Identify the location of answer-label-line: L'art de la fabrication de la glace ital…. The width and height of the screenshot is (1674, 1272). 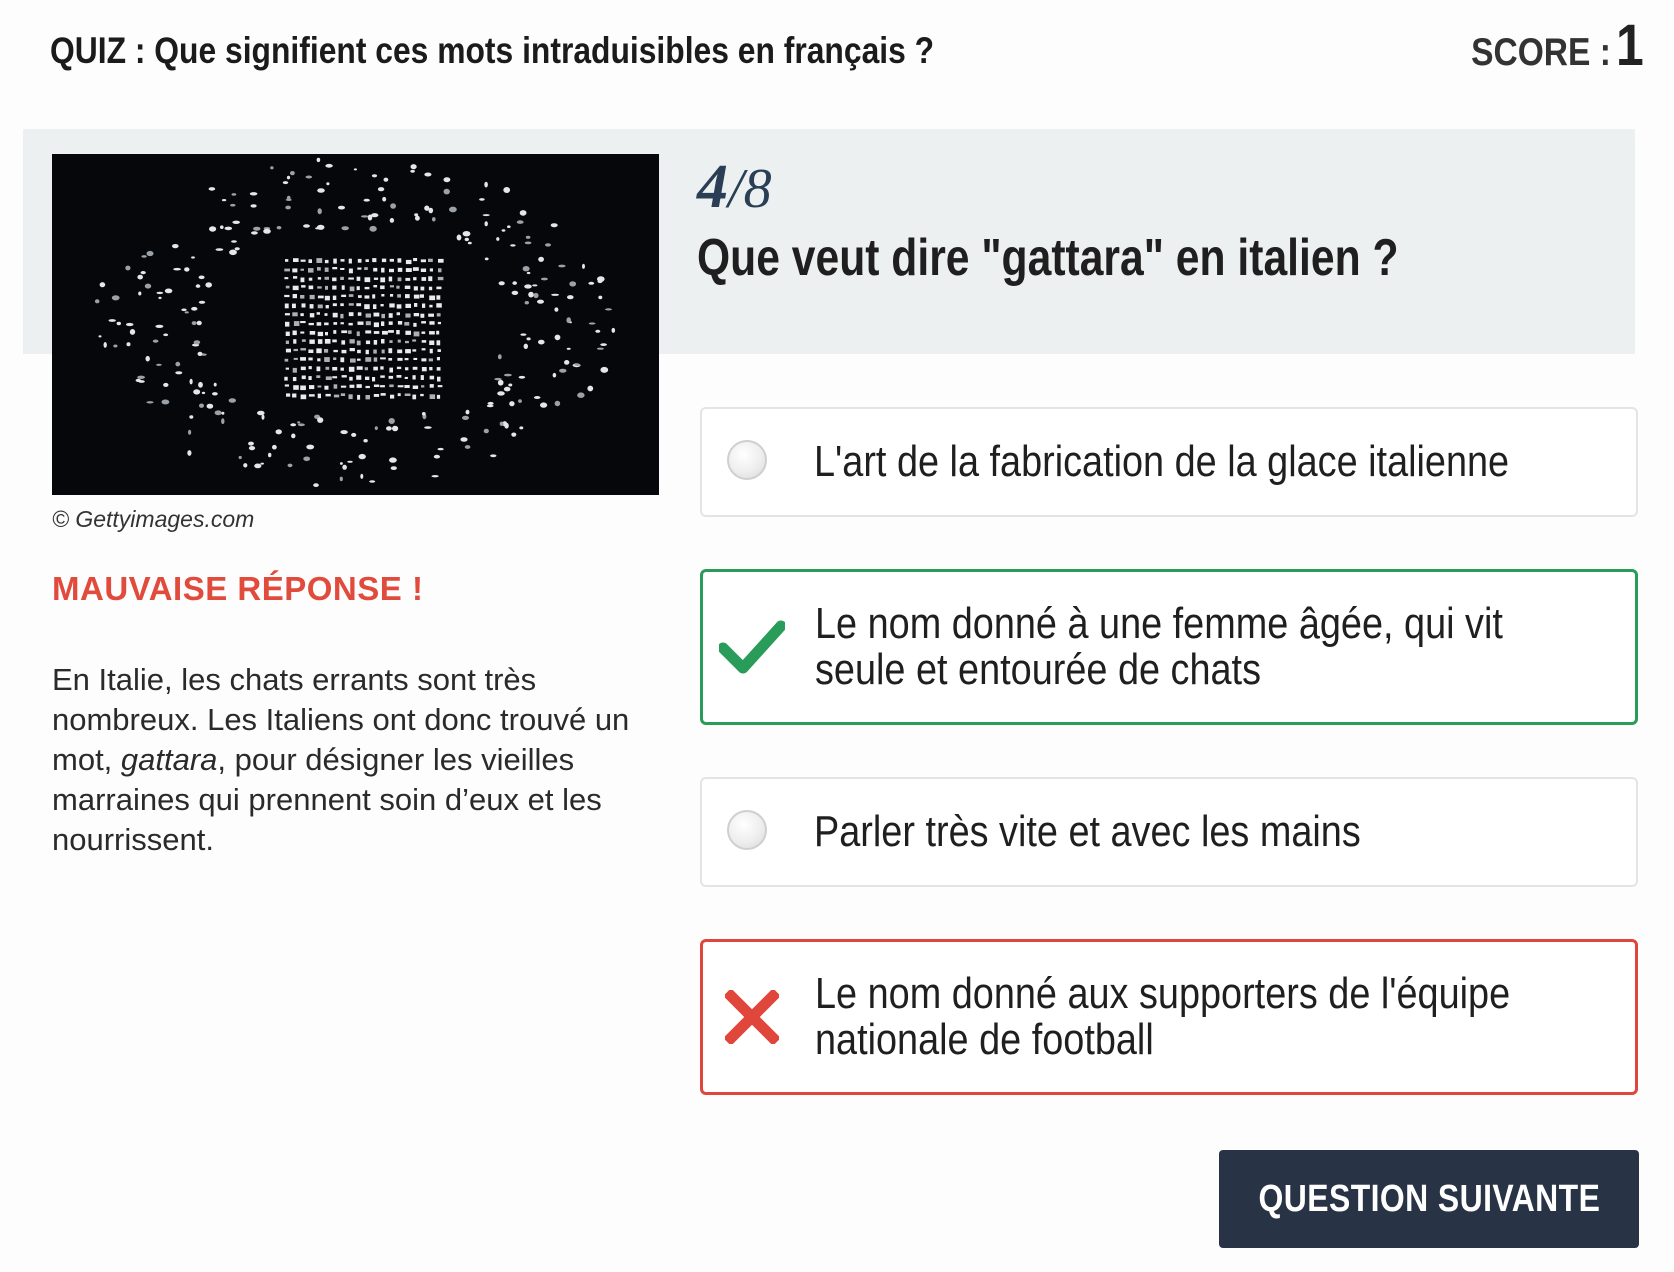
(1162, 461).